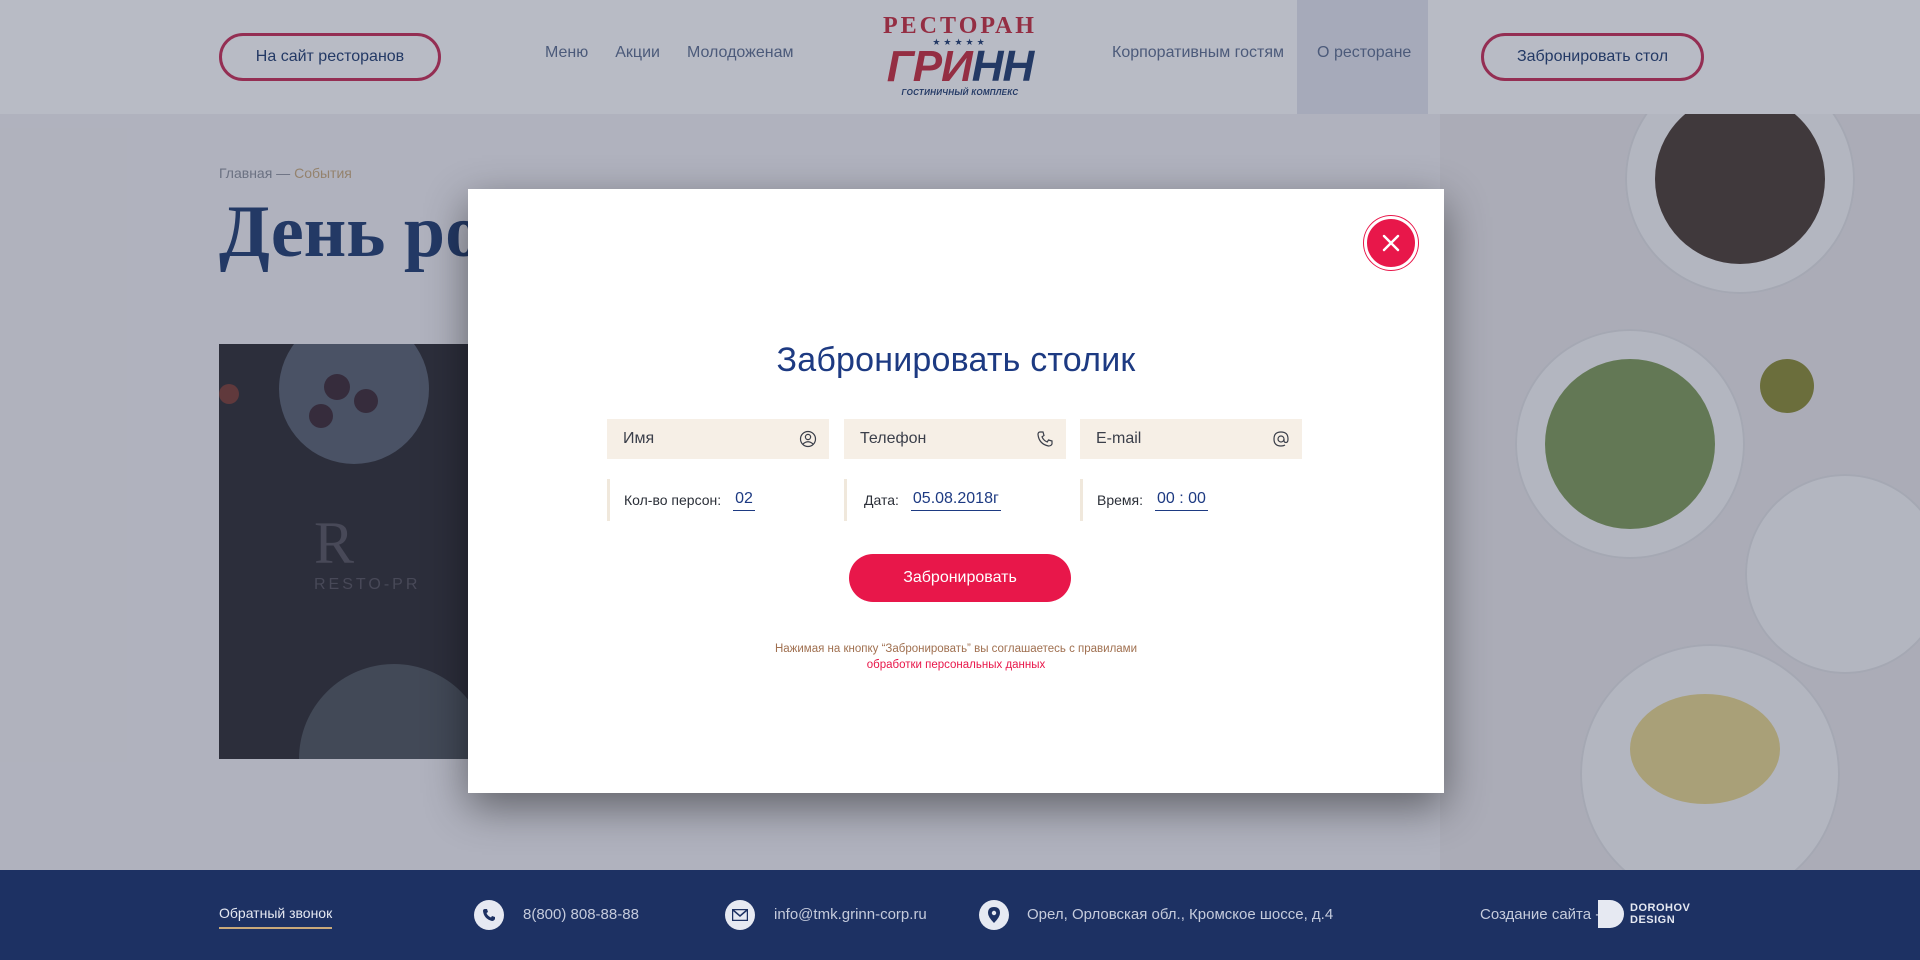  Describe the element at coordinates (276, 917) in the screenshot. I see `callback-link: Обратный звонок` at that location.